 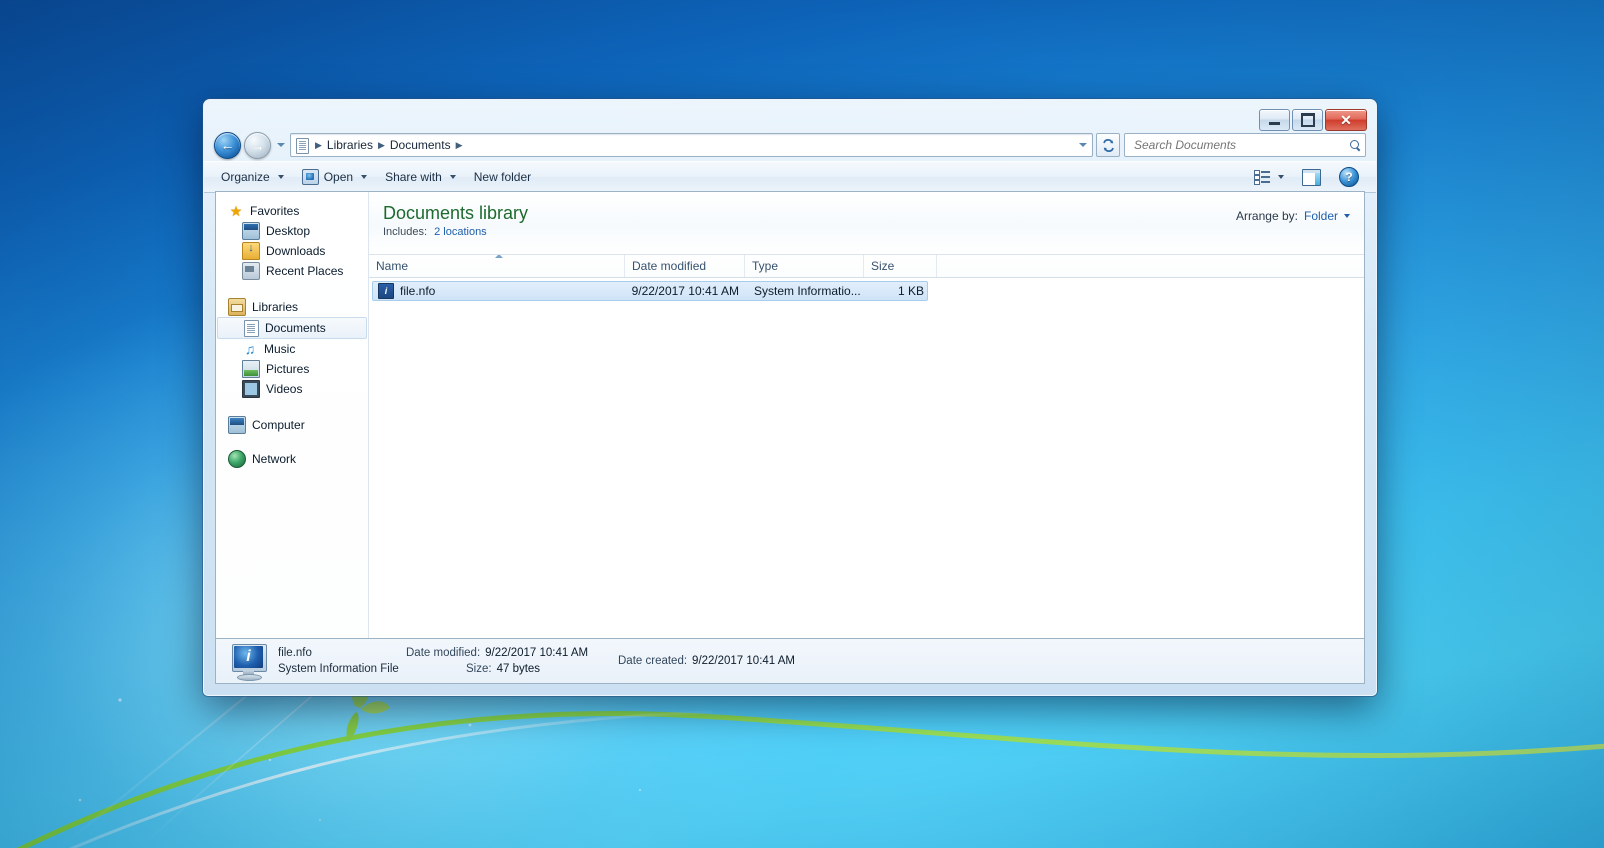 What do you see at coordinates (392, 266) in the screenshot?
I see `column-header-label: Name` at bounding box center [392, 266].